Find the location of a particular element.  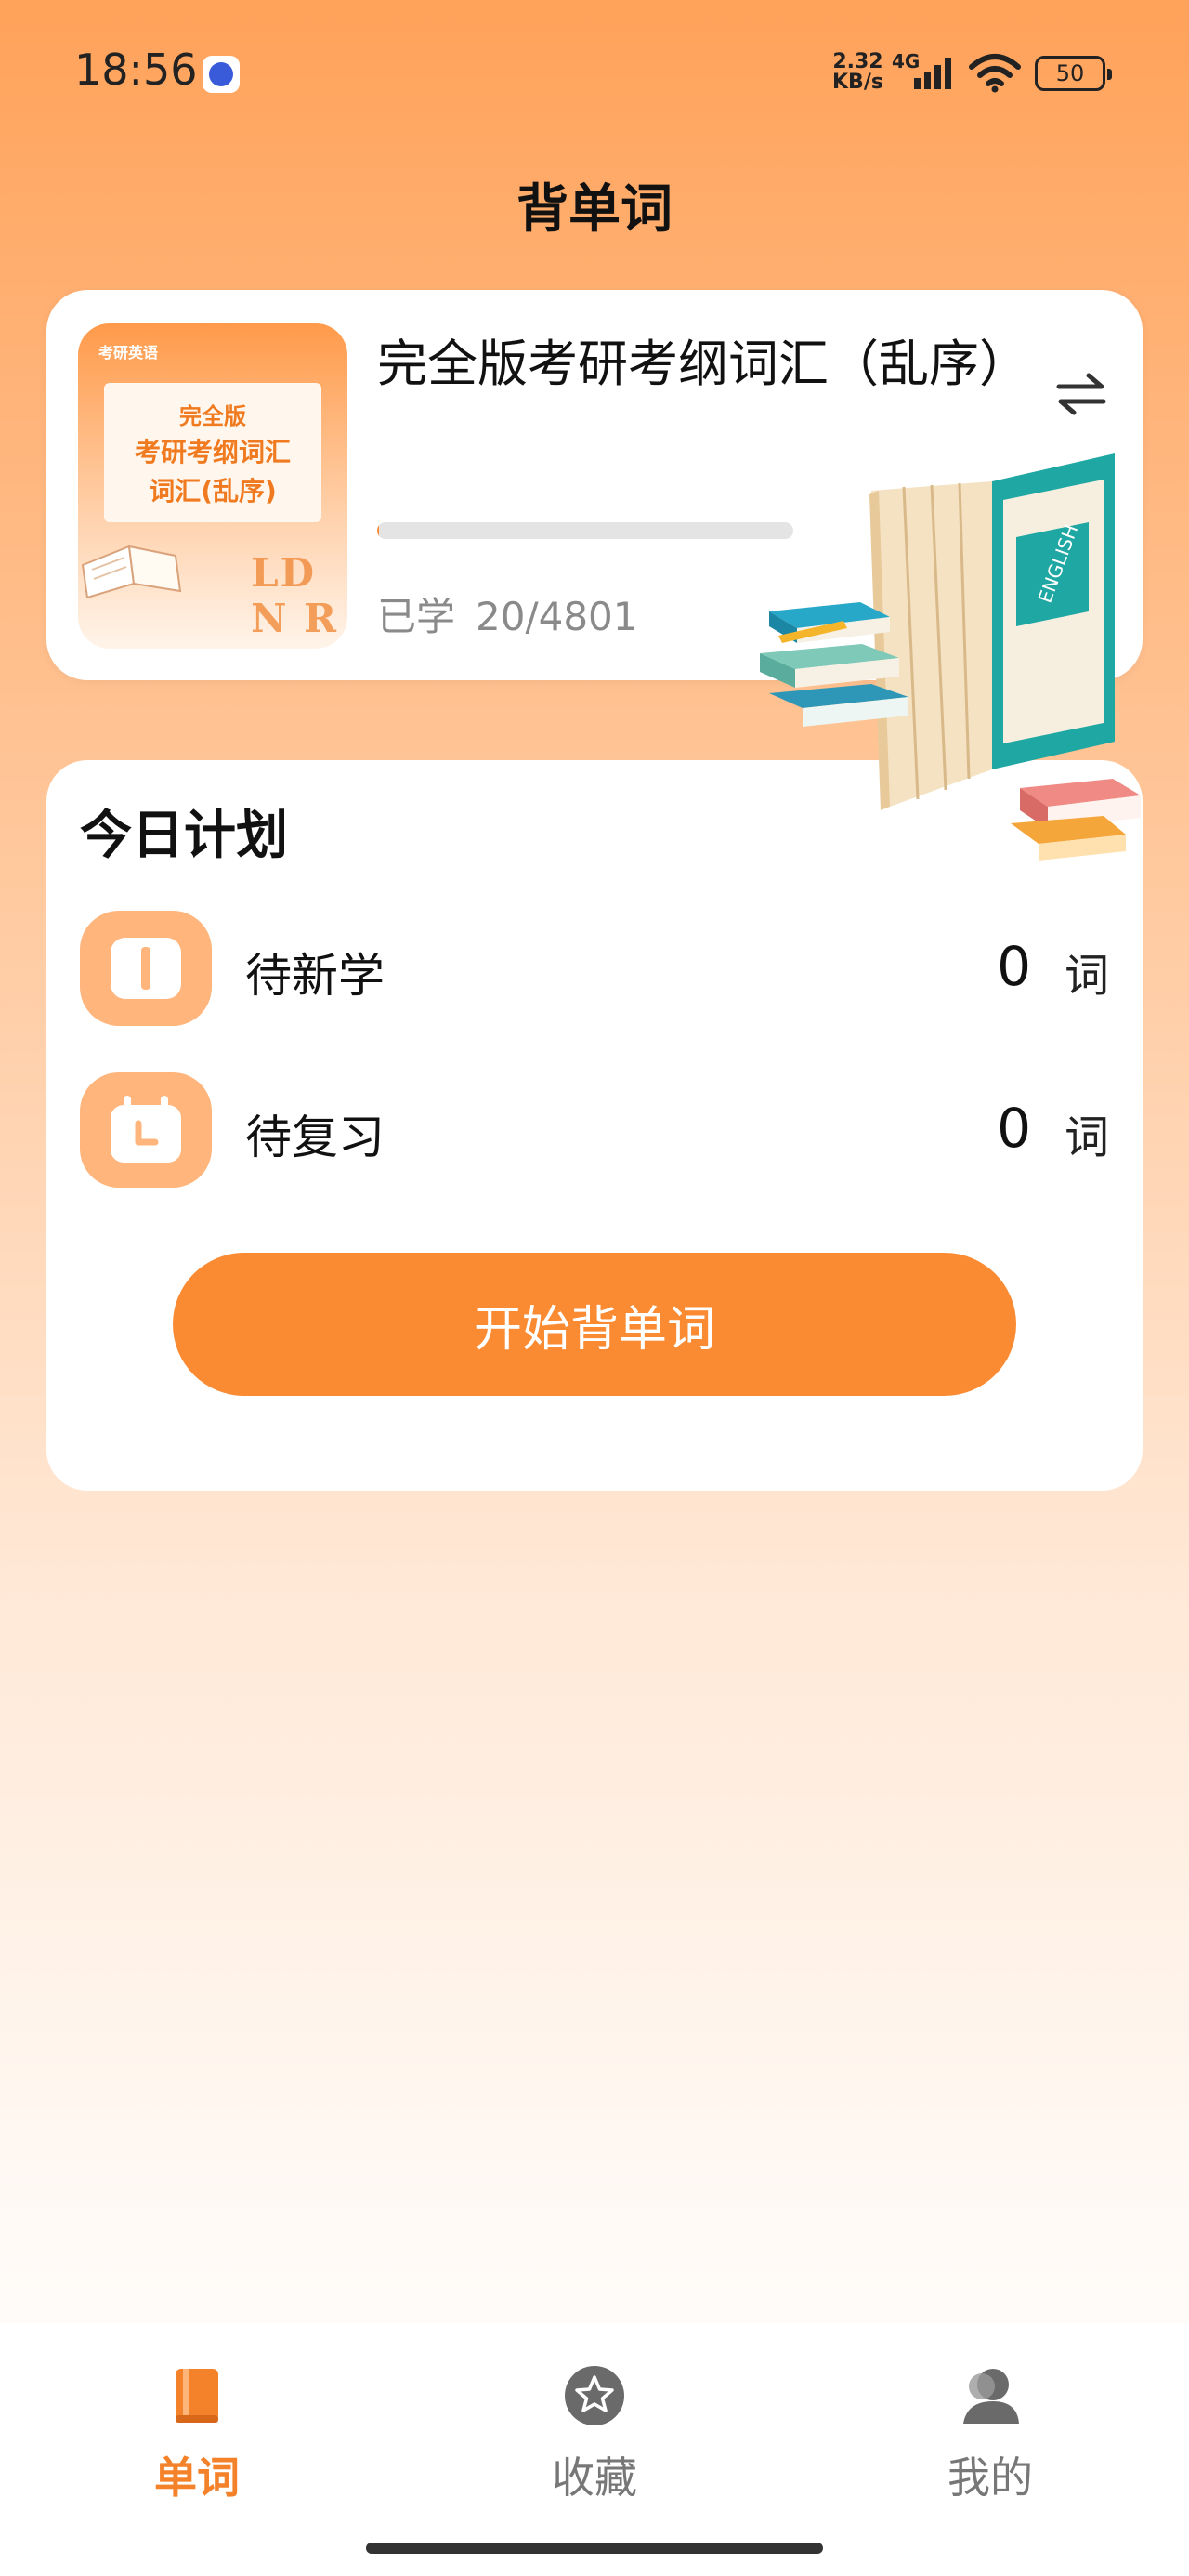

notification-app-icon is located at coordinates (221, 74).